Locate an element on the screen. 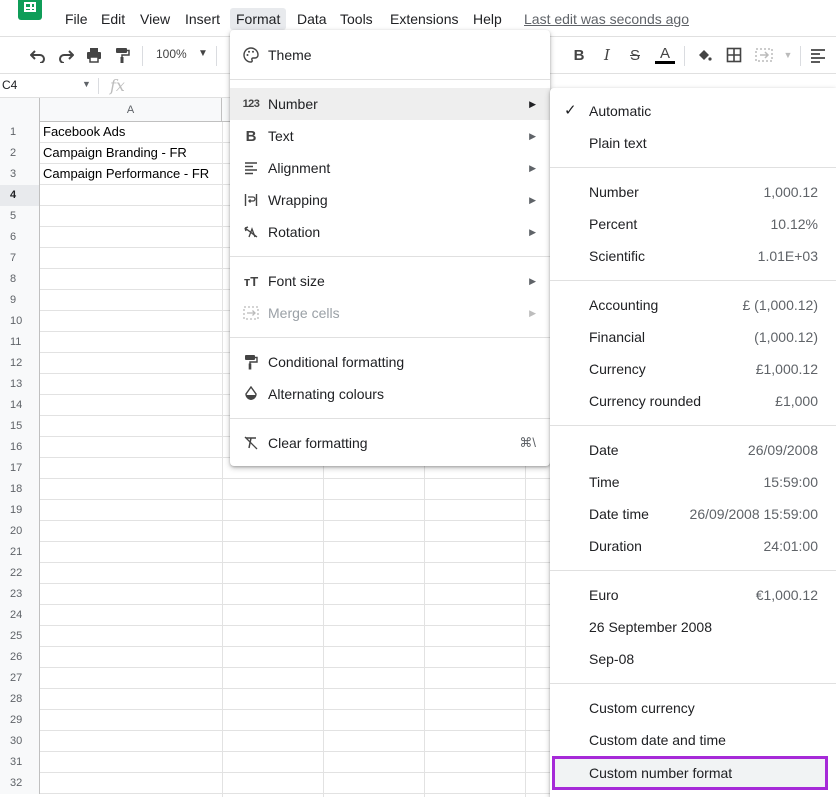  row-header: 17 is located at coordinates (20, 468).